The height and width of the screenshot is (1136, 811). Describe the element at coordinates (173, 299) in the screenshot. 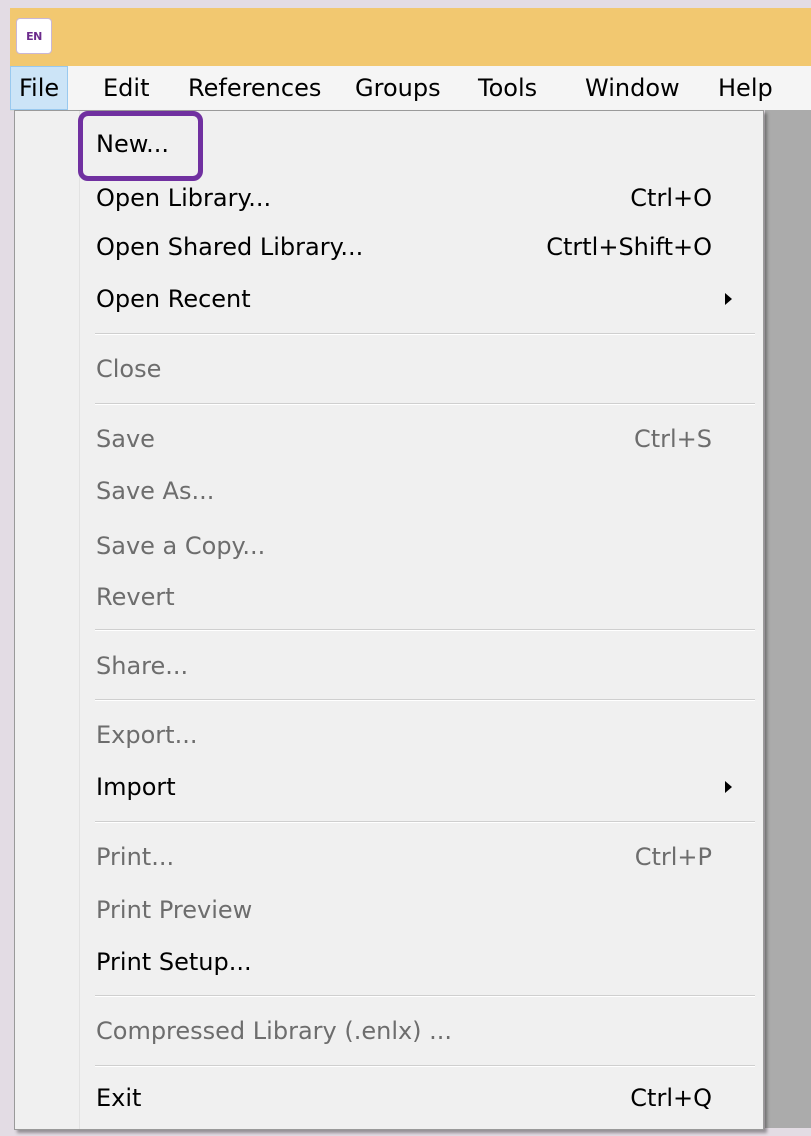

I see `menu-item-label: Open Recent` at that location.